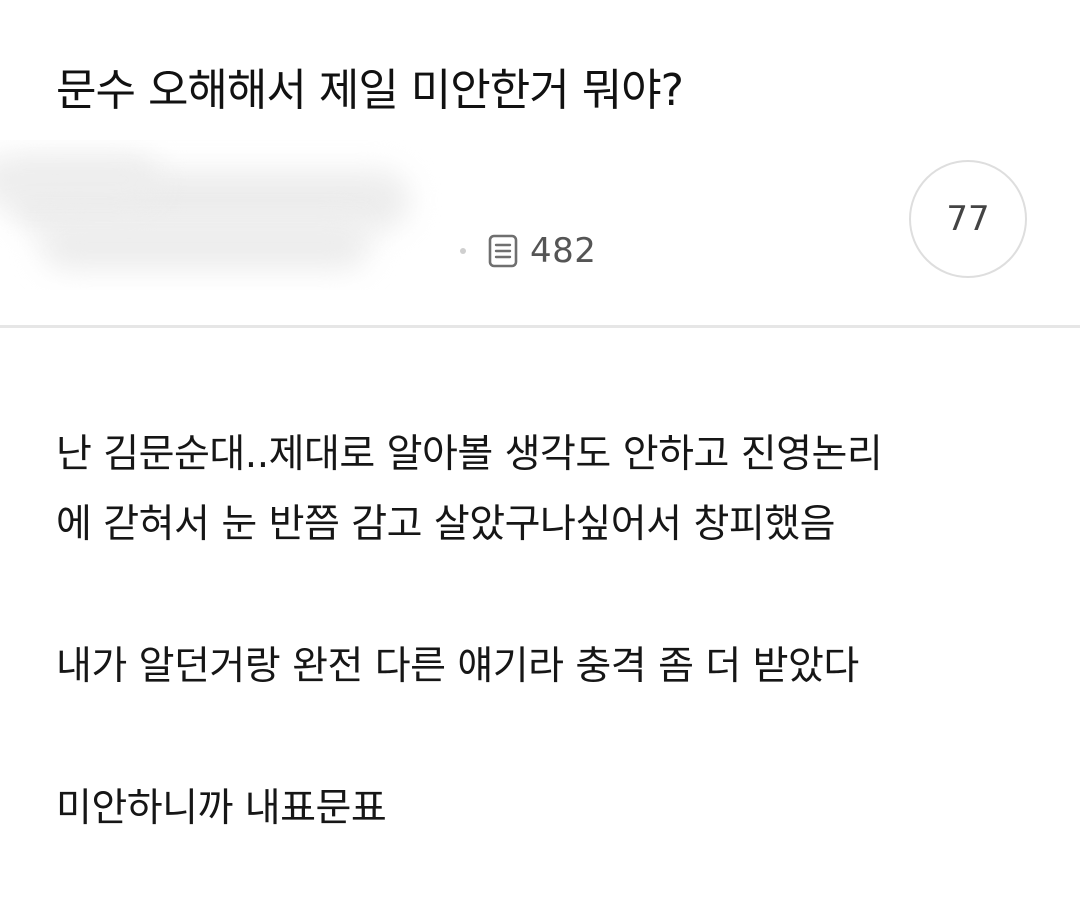 This screenshot has height=902, width=1080. What do you see at coordinates (528, 251) in the screenshot?
I see `post-meta: 482` at bounding box center [528, 251].